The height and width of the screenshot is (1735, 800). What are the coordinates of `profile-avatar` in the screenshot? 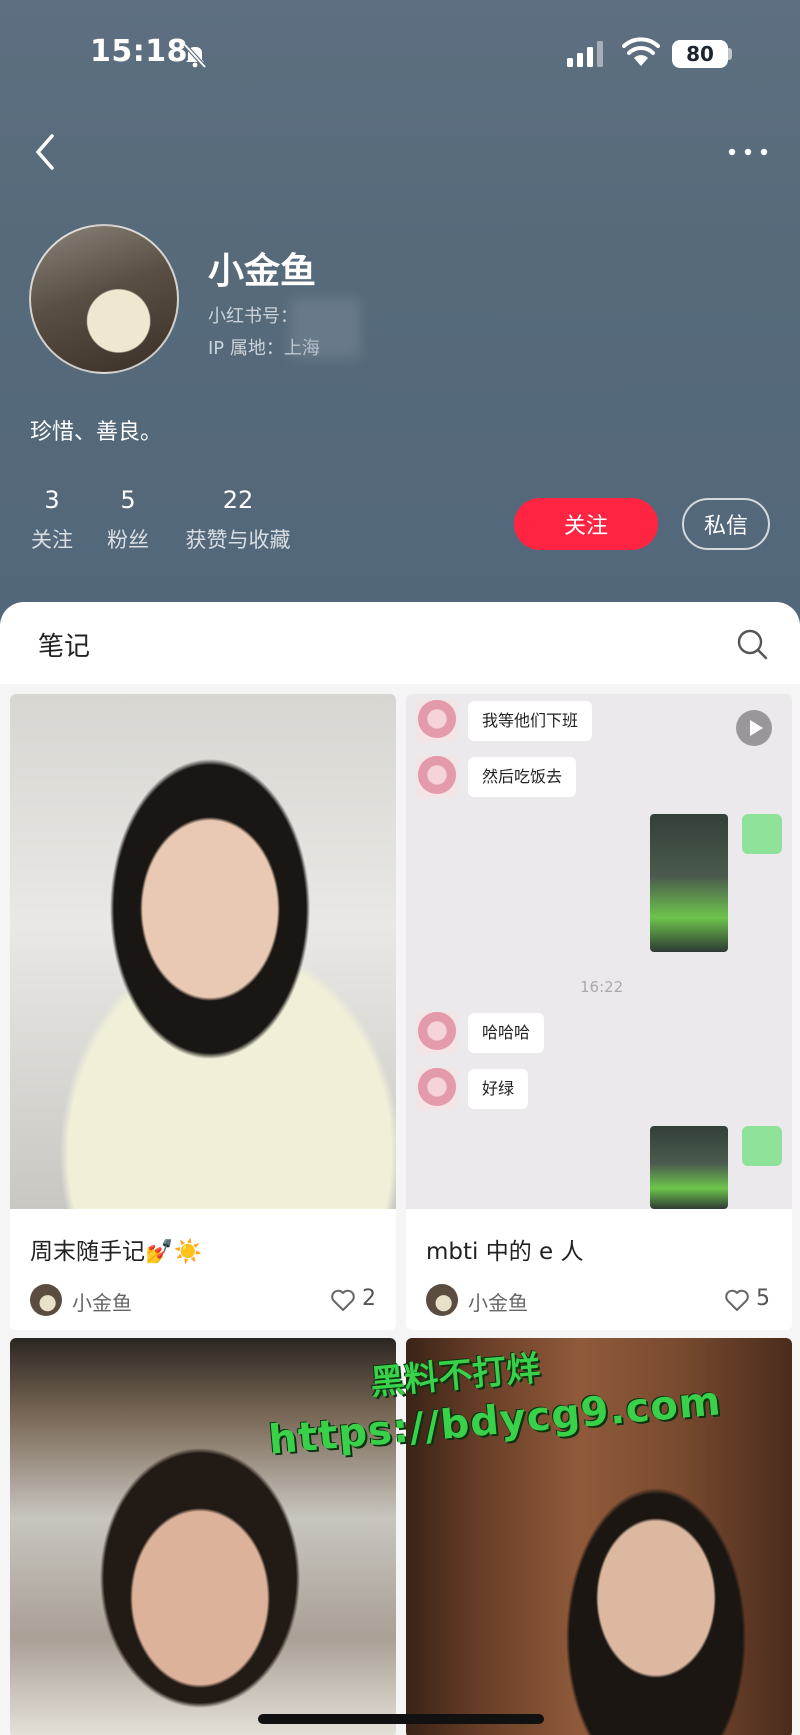 It's located at (104, 299).